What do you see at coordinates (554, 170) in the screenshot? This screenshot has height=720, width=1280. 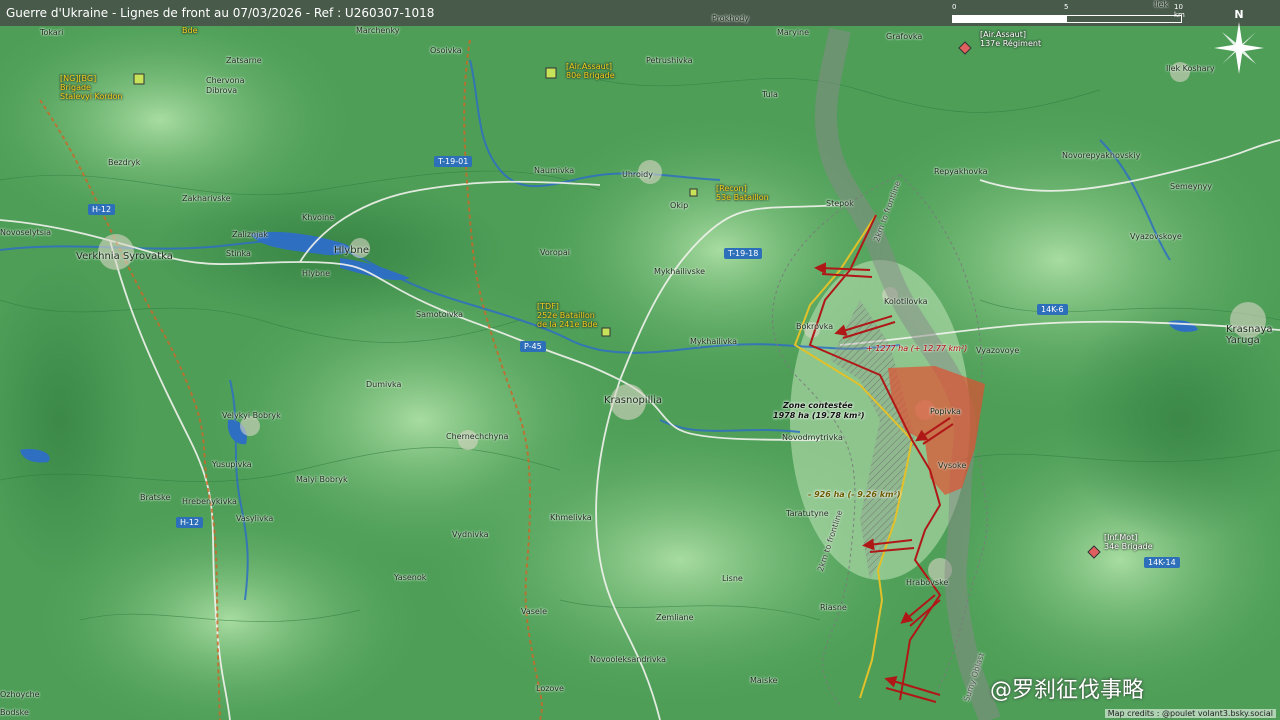 I see `place-label: Naumivka` at bounding box center [554, 170].